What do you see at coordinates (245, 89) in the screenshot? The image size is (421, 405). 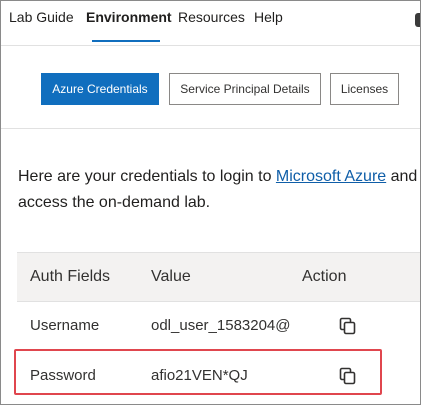 I see `service-principal-details-button: Service Principal Details` at bounding box center [245, 89].